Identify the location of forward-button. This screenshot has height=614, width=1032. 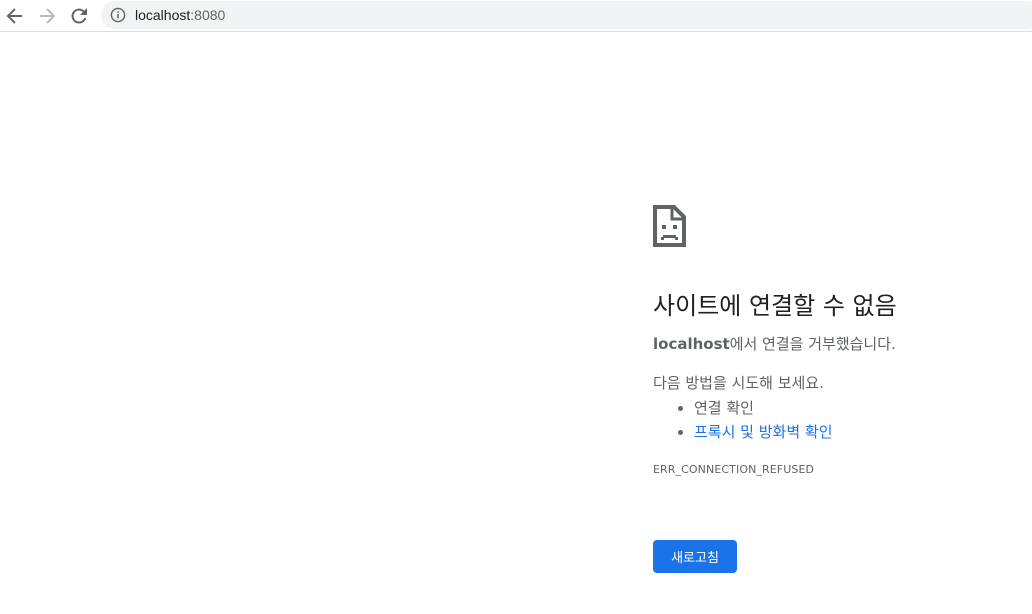
(47, 16).